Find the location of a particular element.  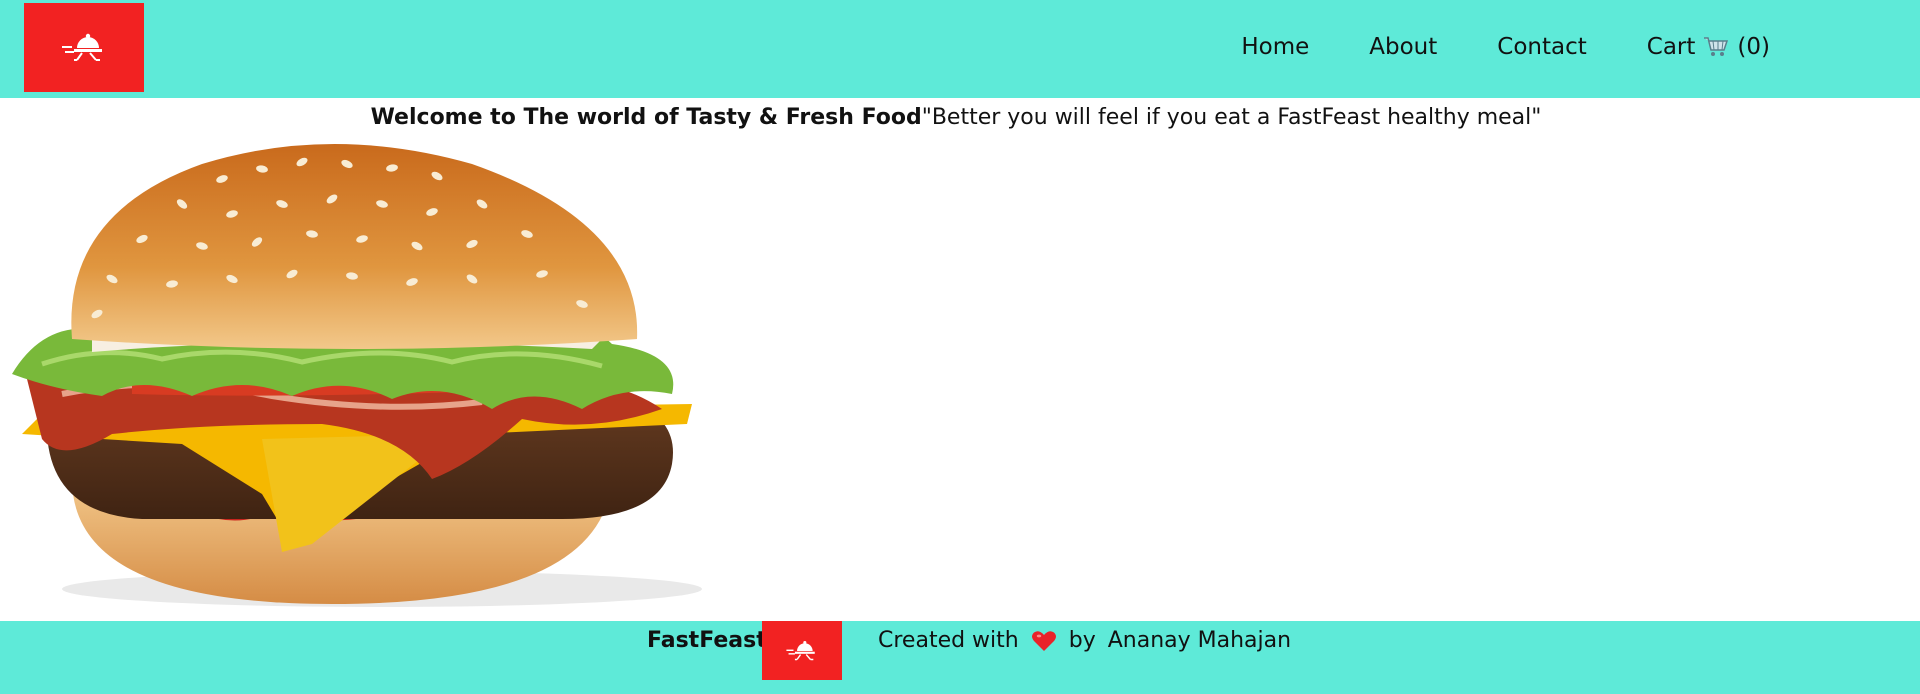

footer-credit: Created with by Ananay Mahajan is located at coordinates (1084, 641).